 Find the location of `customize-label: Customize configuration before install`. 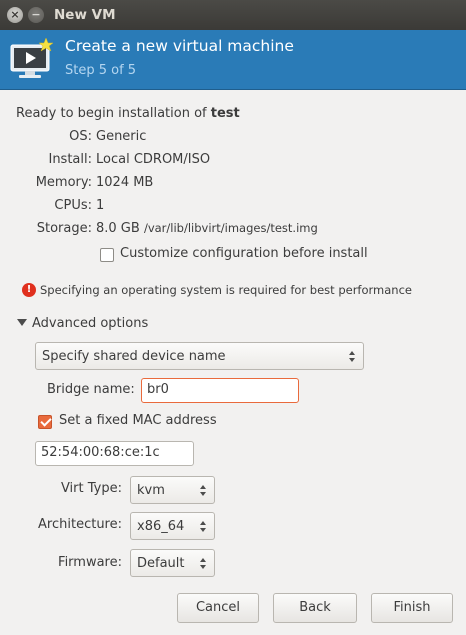

customize-label: Customize configuration before install is located at coordinates (244, 253).